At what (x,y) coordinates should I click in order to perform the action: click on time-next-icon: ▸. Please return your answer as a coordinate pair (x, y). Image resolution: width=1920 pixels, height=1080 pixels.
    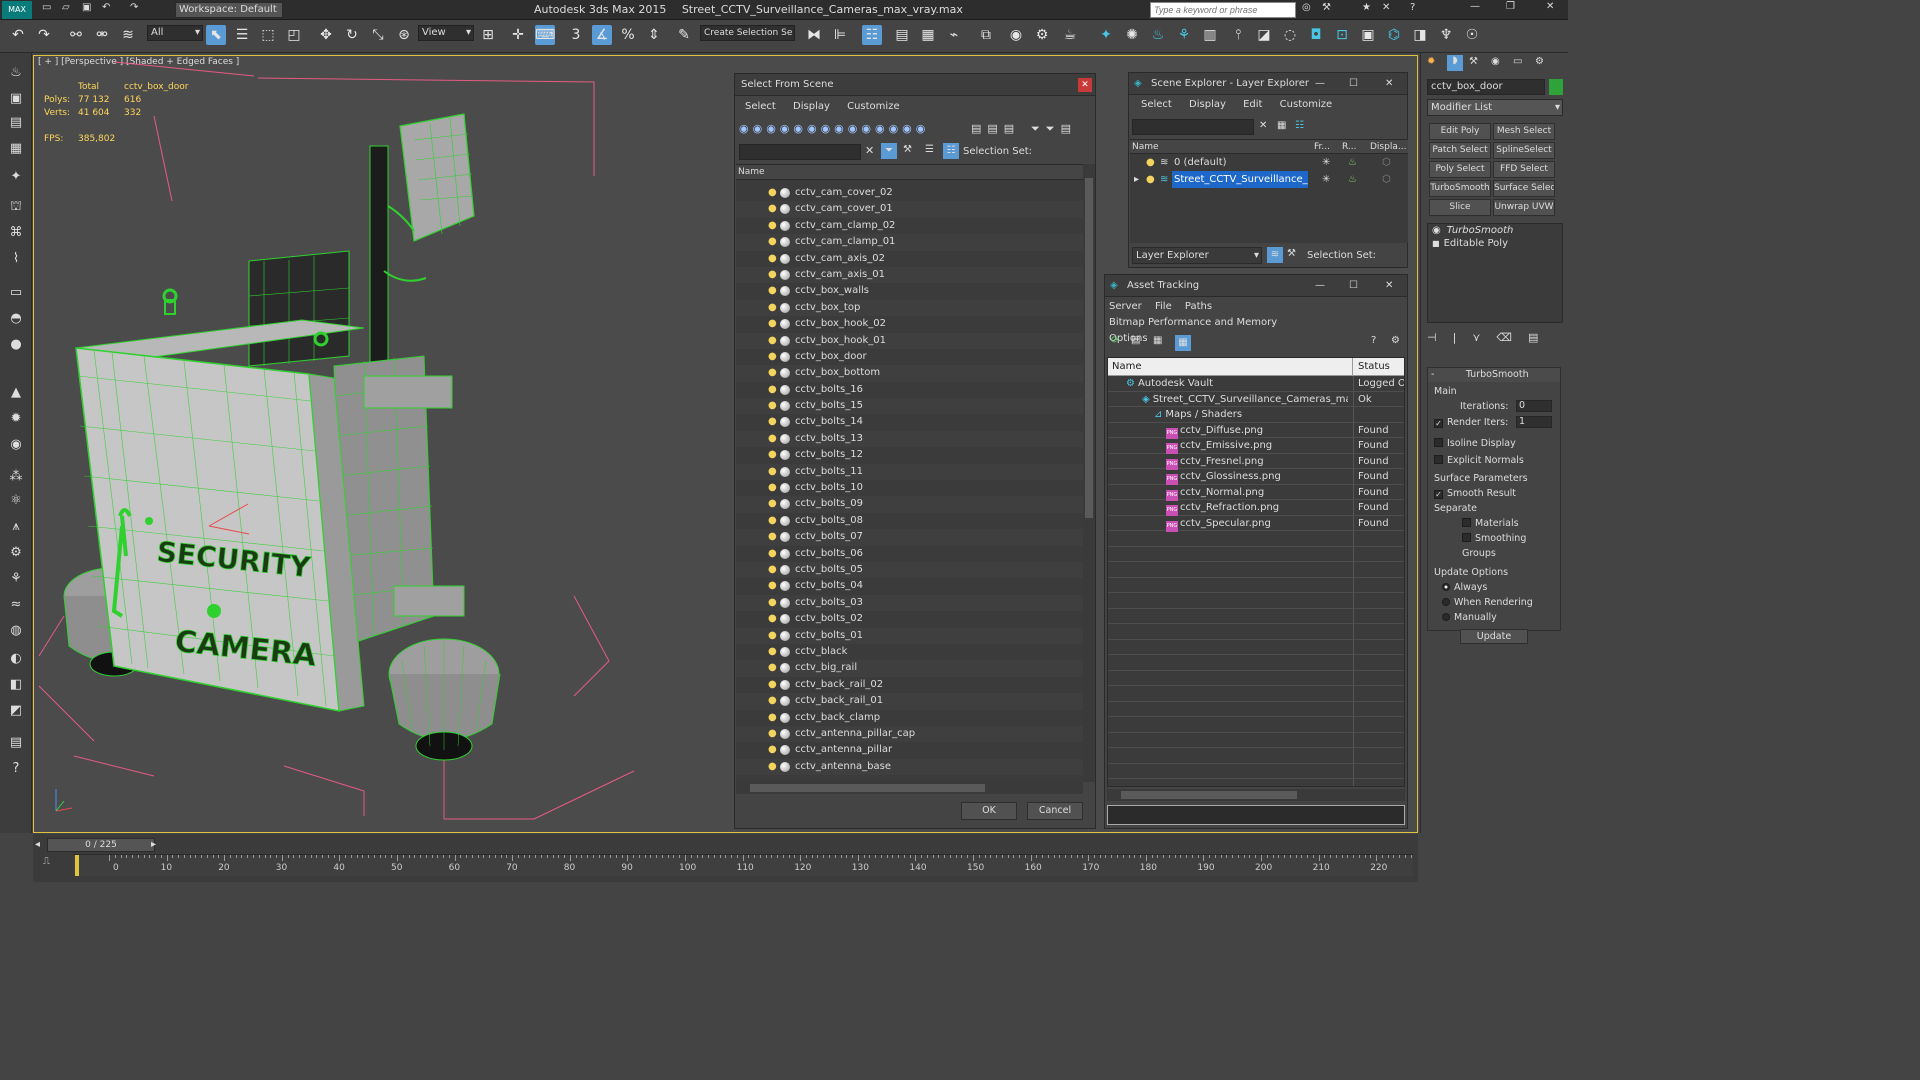
    Looking at the image, I should click on (153, 844).